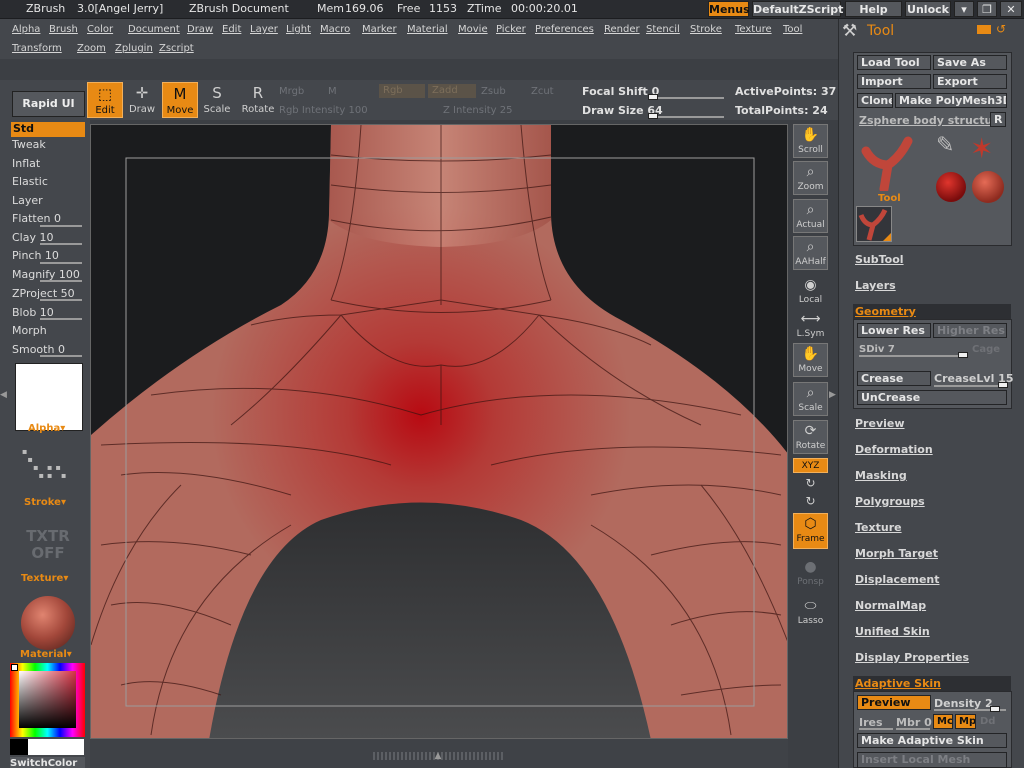 The width and height of the screenshot is (1024, 768). Describe the element at coordinates (49, 218) in the screenshot. I see `brush-flatten: Flatten 0` at that location.